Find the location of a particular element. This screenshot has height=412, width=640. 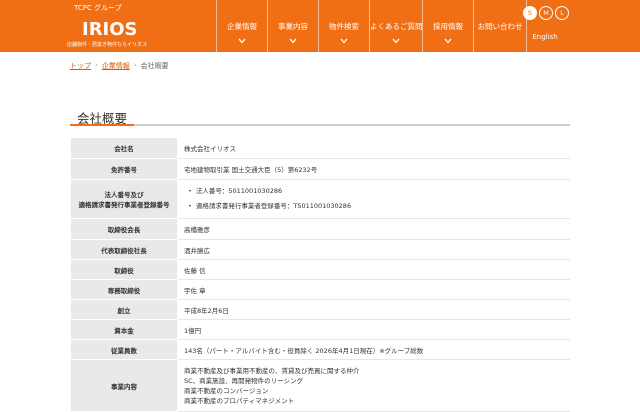

nav-item-business: 事業内容 is located at coordinates (292, 26).